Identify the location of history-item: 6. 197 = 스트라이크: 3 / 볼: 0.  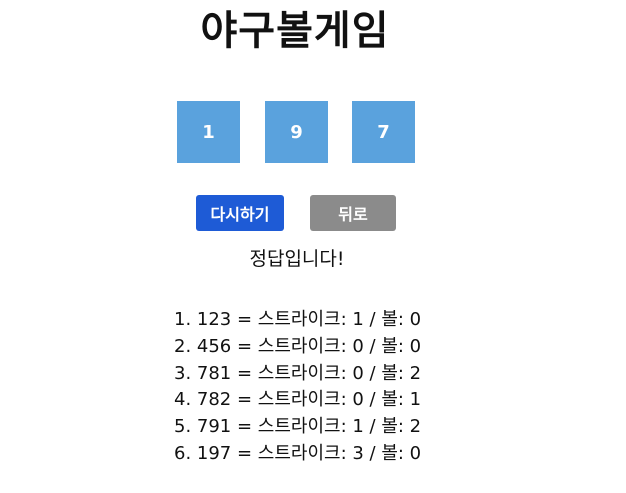
(298, 453).